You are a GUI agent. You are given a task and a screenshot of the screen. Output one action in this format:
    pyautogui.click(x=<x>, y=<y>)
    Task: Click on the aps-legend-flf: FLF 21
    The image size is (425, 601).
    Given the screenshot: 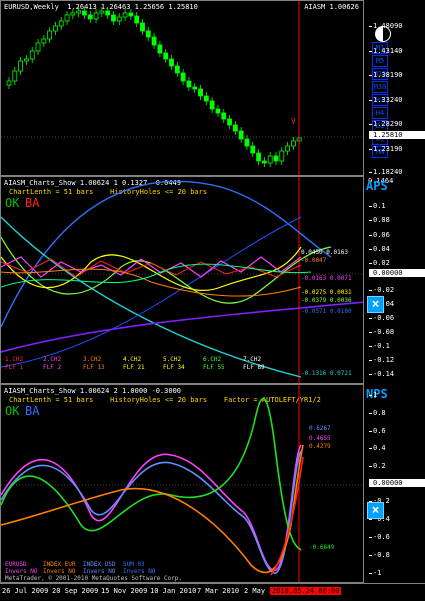 What is the action you would take?
    pyautogui.click(x=134, y=367)
    